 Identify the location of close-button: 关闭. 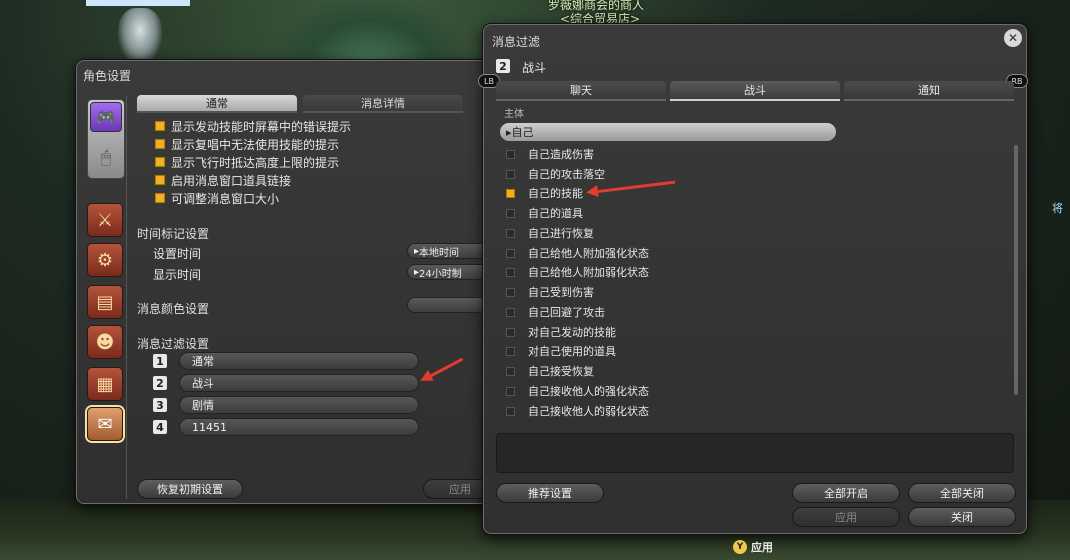
(962, 517).